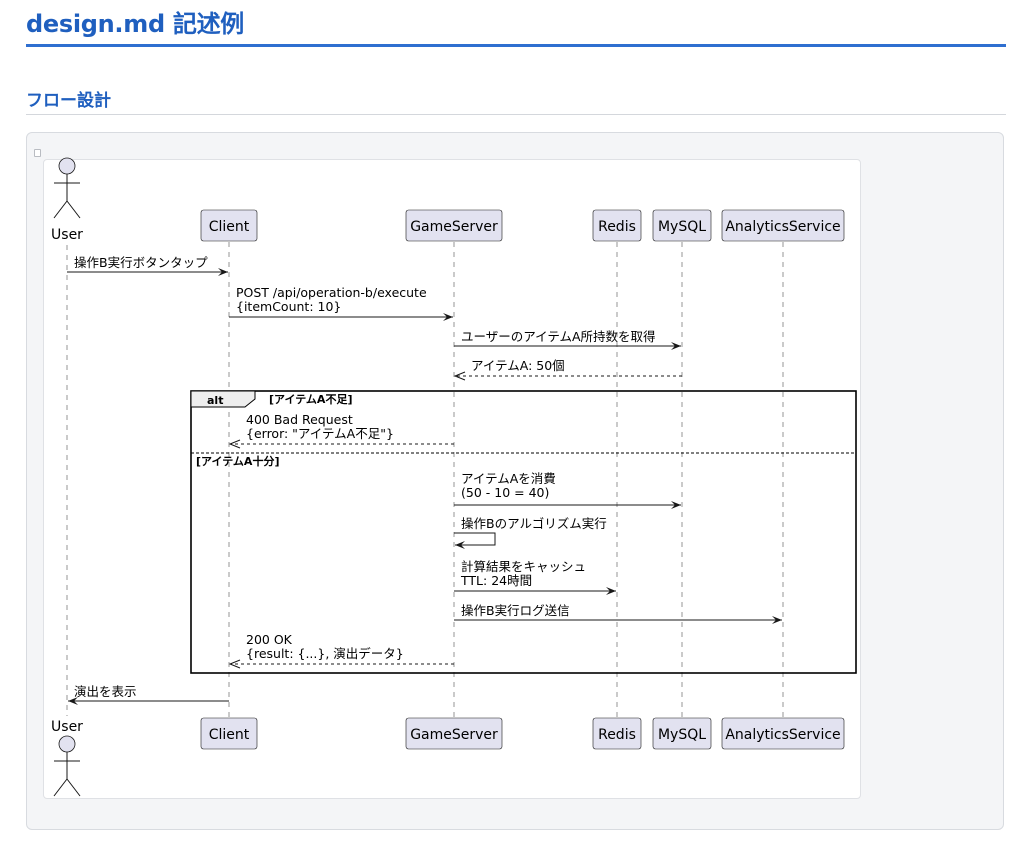 Image resolution: width=1030 pixels, height=857 pixels. Describe the element at coordinates (60, 787) in the screenshot. I see `actor-leg-left-user-bottom` at that location.